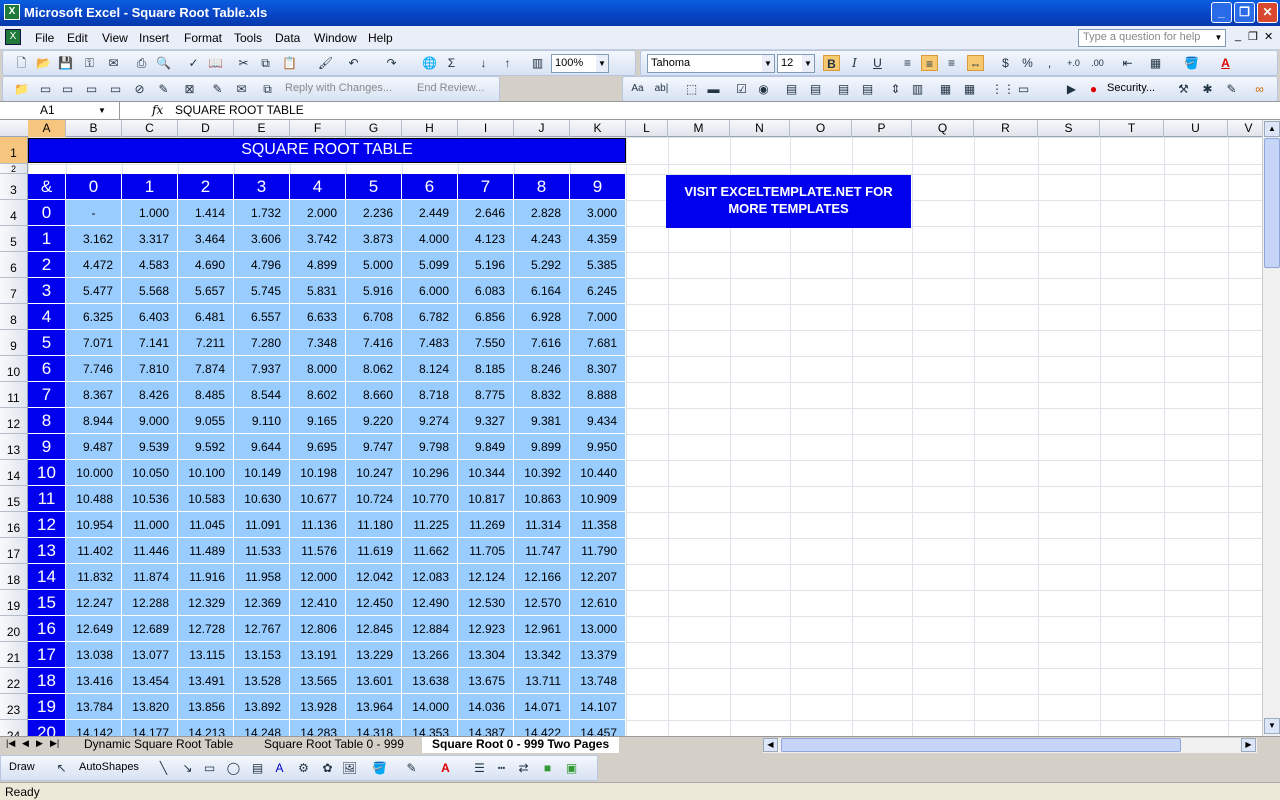  I want to click on value-cell: 12.083, so click(430, 577).